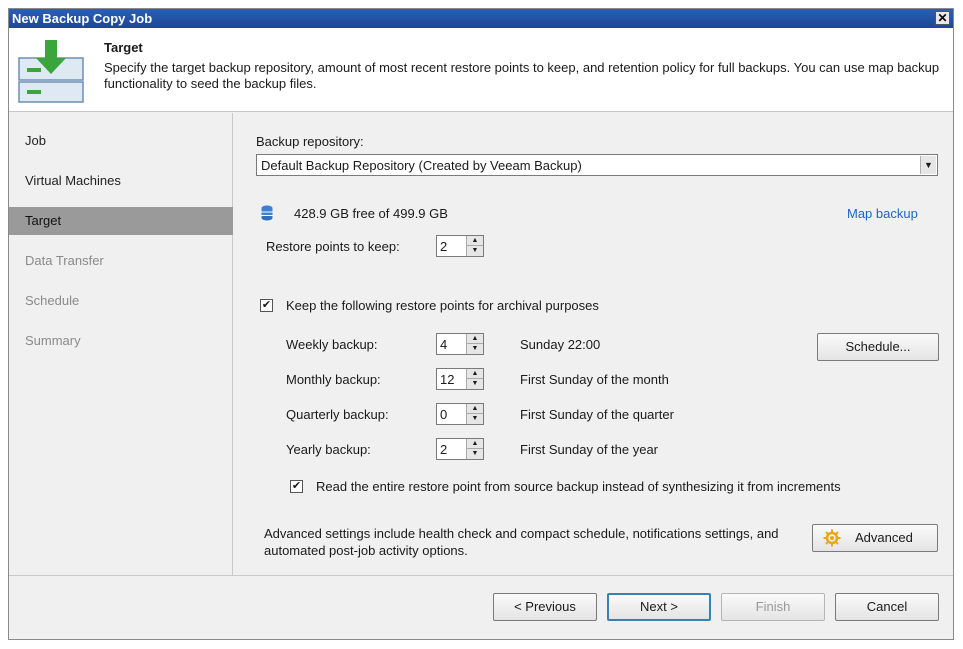 The image size is (963, 649). Describe the element at coordinates (123, 47) in the screenshot. I see `page-title: Target` at that location.